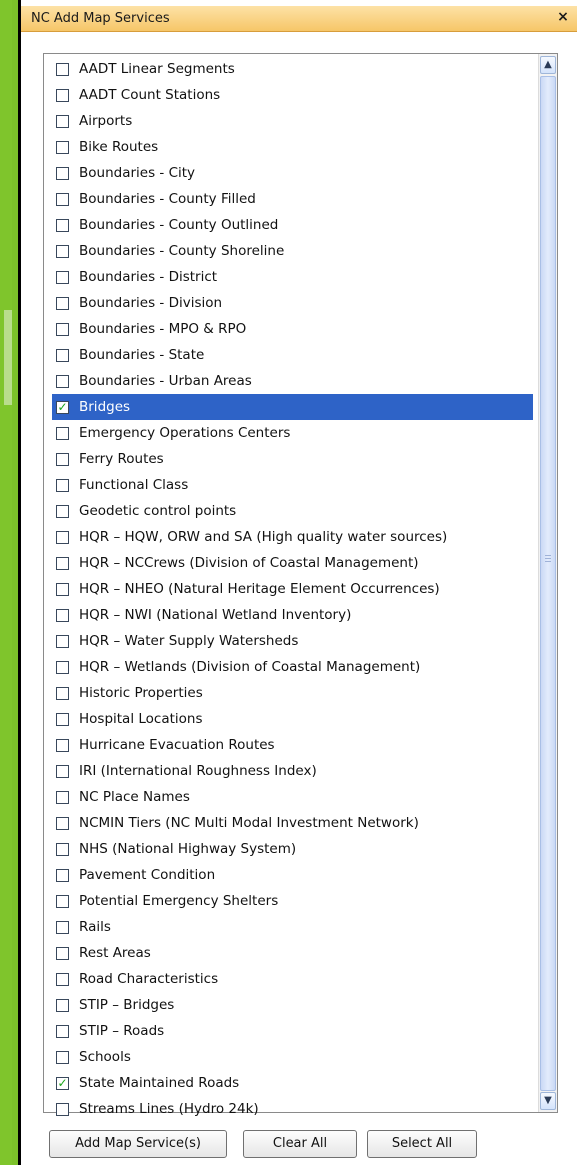 Image resolution: width=577 pixels, height=1165 pixels. I want to click on list-item: Boundaries - City, so click(292, 173).